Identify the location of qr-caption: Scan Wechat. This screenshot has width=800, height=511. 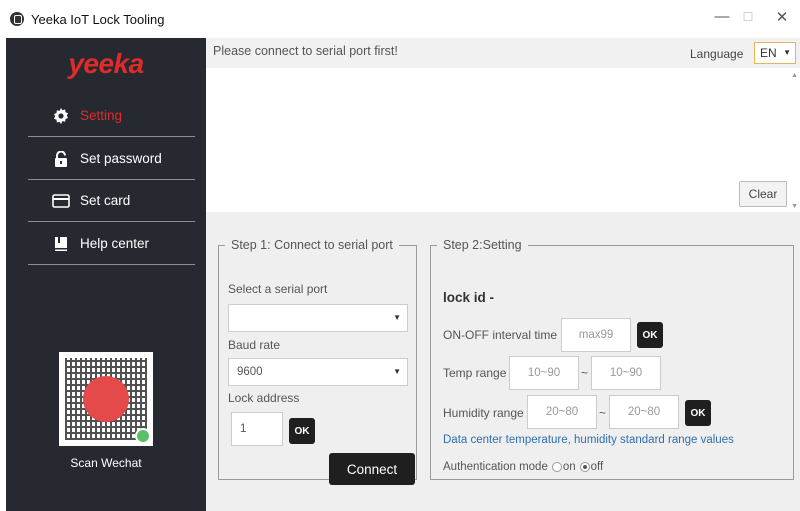
(106, 463).